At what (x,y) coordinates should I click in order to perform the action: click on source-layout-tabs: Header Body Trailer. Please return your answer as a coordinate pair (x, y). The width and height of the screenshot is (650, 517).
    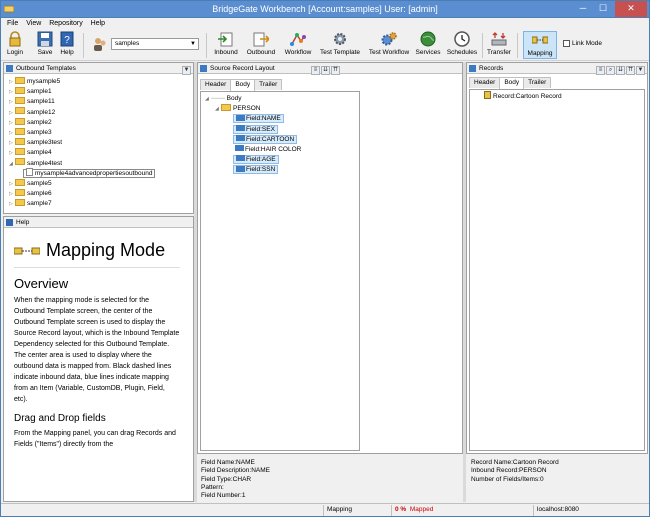
    Looking at the image, I should click on (241, 85).